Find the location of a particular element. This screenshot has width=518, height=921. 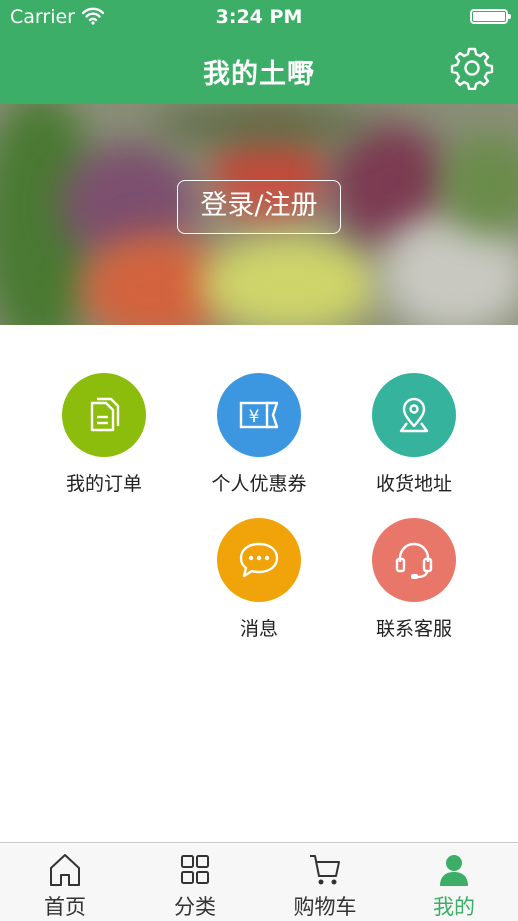

login-register-button: 登录/注册 is located at coordinates (259, 207).